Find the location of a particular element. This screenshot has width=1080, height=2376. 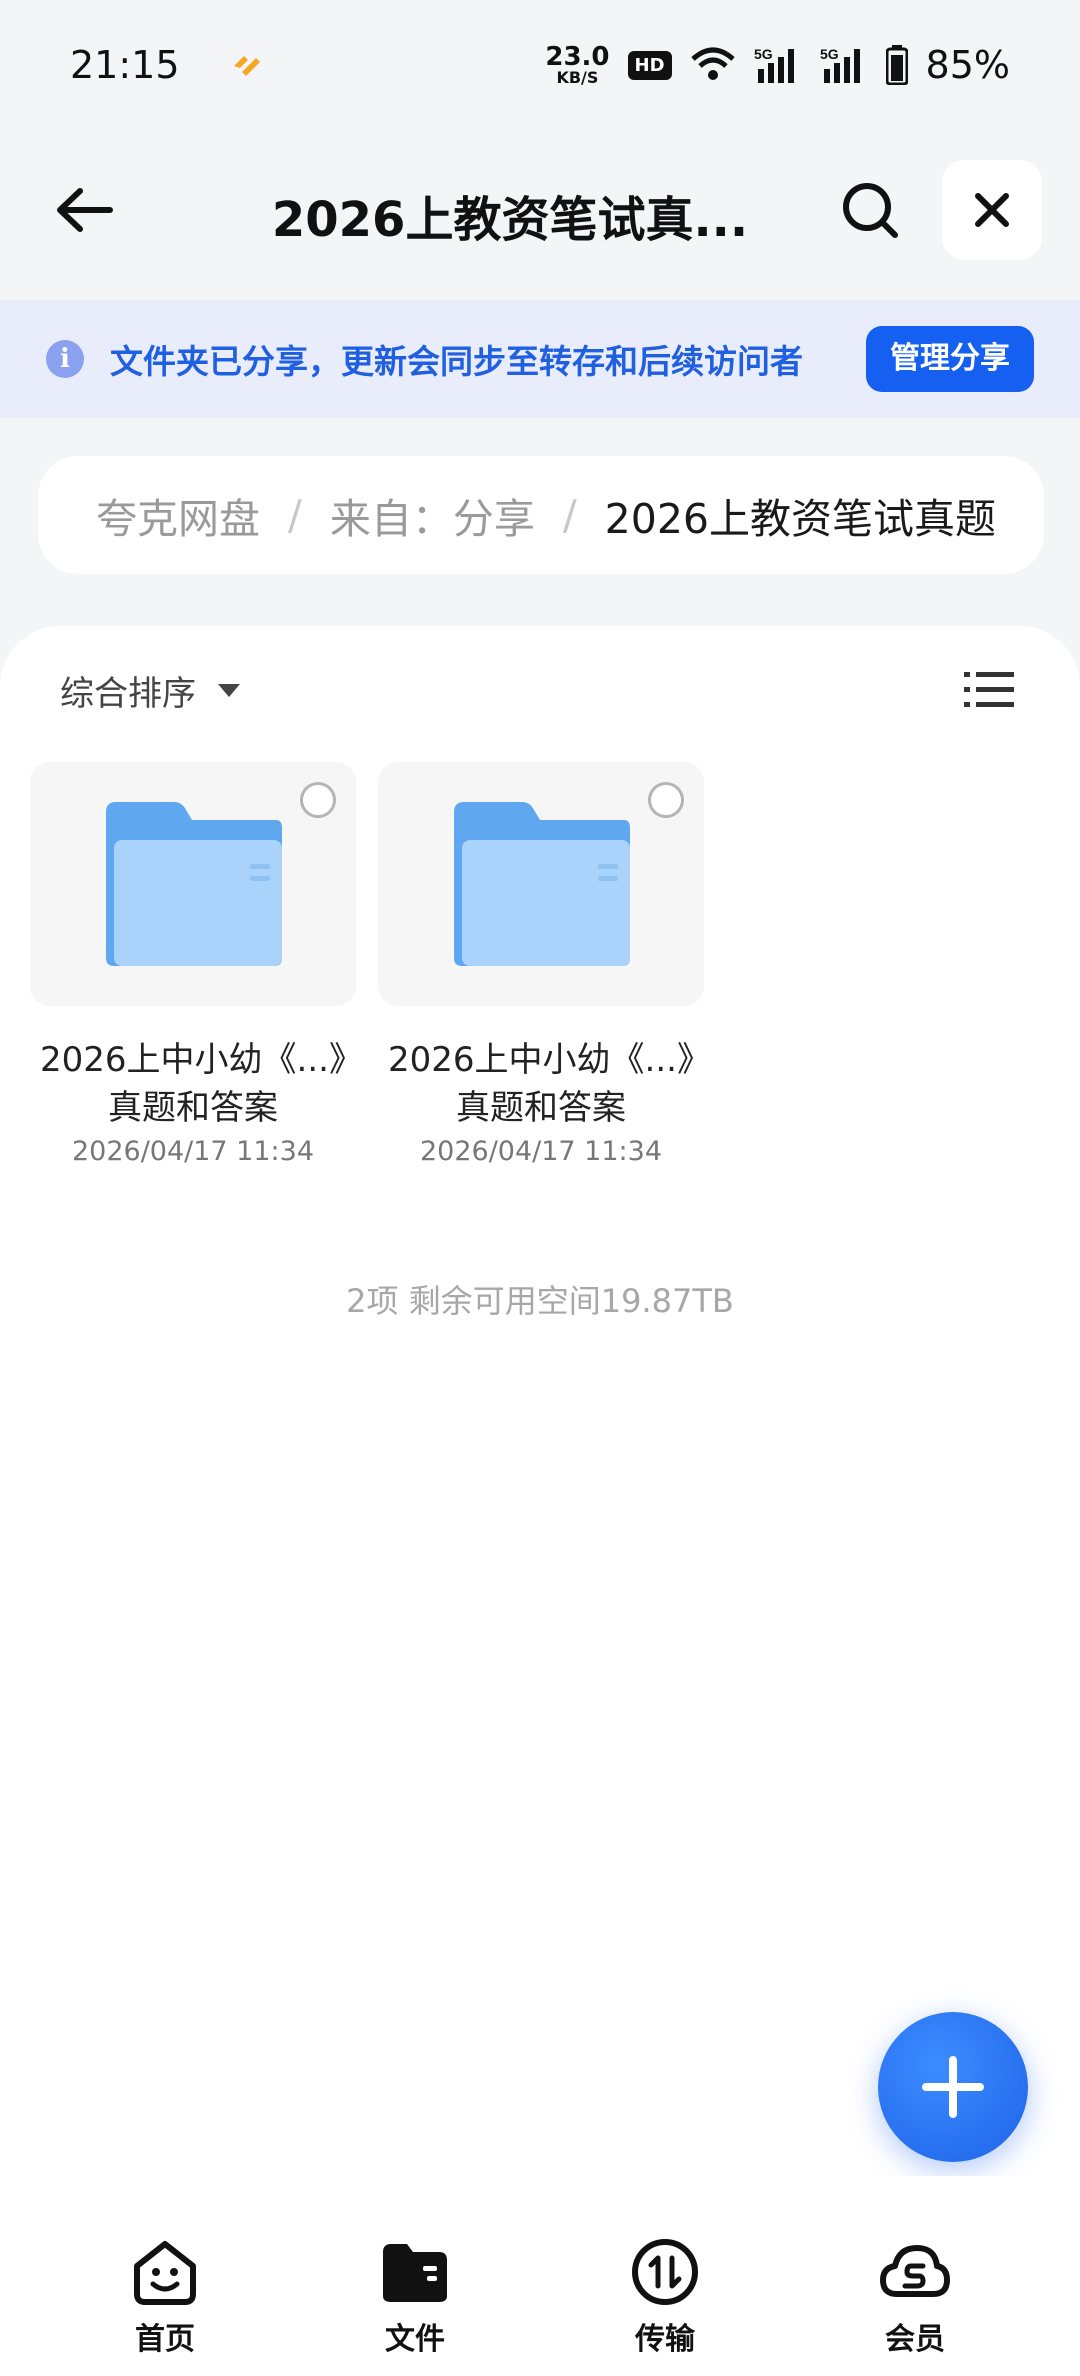

plus-icon is located at coordinates (953, 2087).